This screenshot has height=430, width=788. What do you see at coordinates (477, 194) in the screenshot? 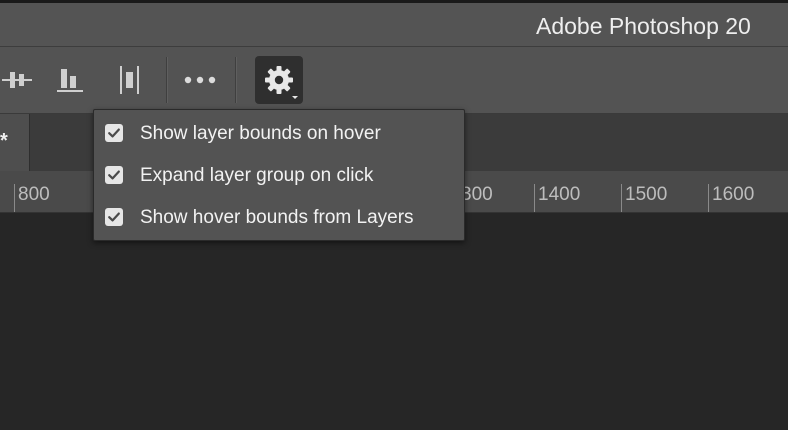
I see `ruler-label: 300` at bounding box center [477, 194].